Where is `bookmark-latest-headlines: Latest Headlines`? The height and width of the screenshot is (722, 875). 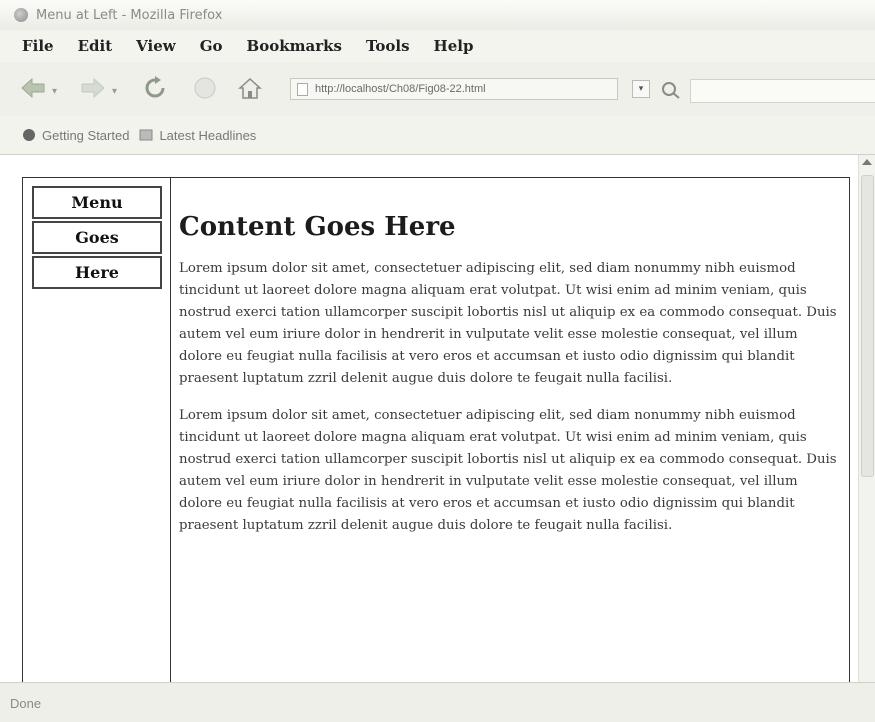 bookmark-latest-headlines: Latest Headlines is located at coordinates (207, 135).